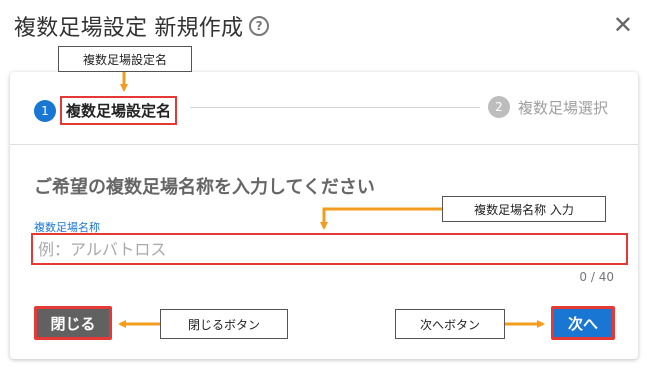 This screenshot has height=368, width=647. I want to click on annotation-next-button: 次へボタン, so click(450, 324).